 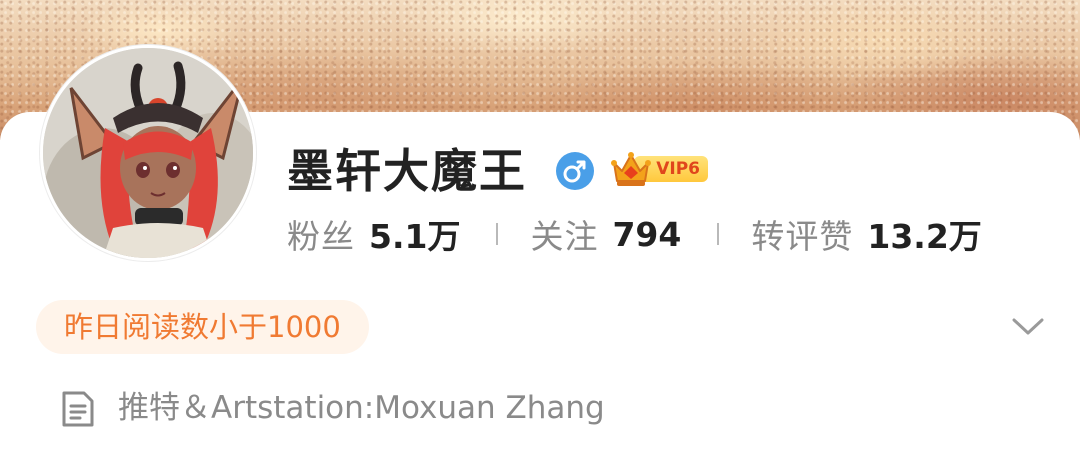 I want to click on followers-label: 粉丝, so click(x=321, y=234).